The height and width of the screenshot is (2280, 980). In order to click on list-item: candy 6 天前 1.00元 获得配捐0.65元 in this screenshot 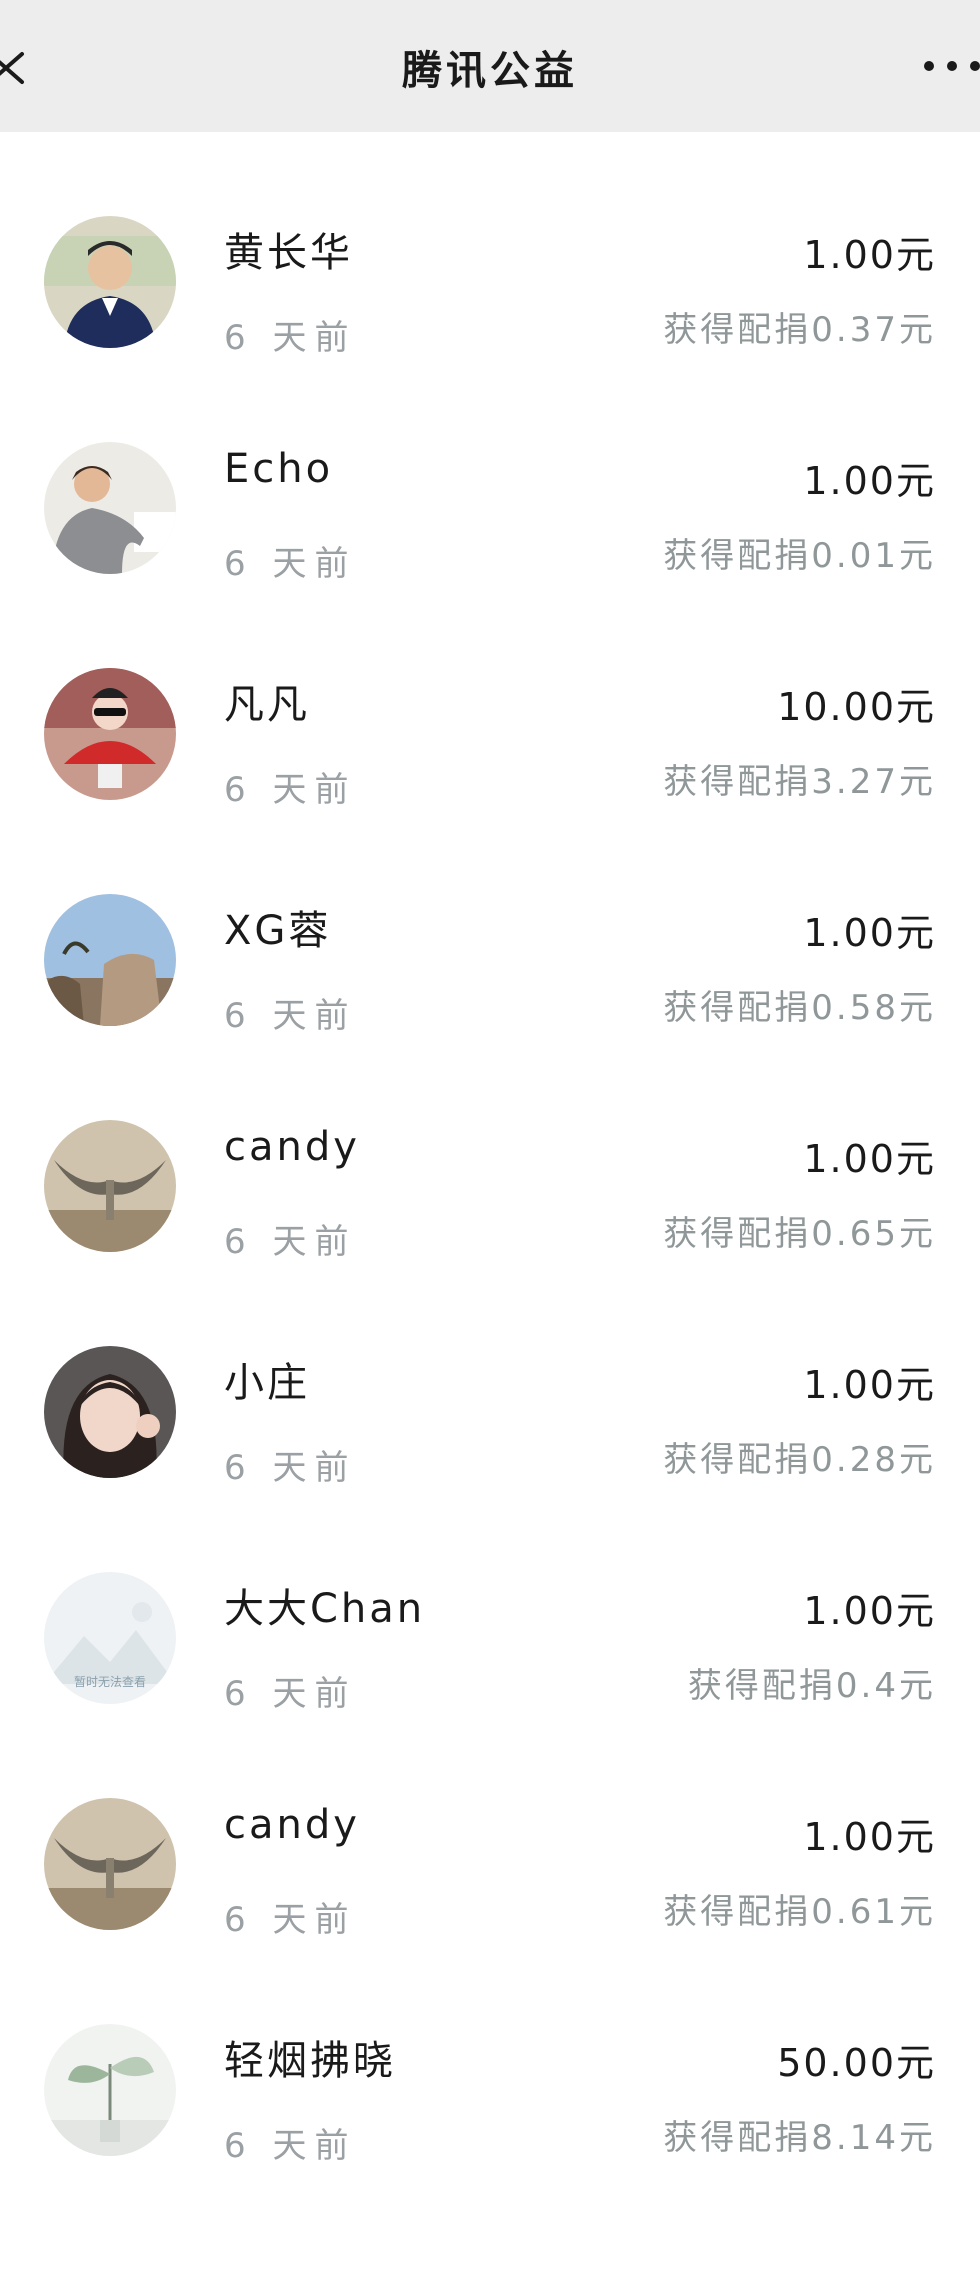, I will do `click(490, 1149)`.